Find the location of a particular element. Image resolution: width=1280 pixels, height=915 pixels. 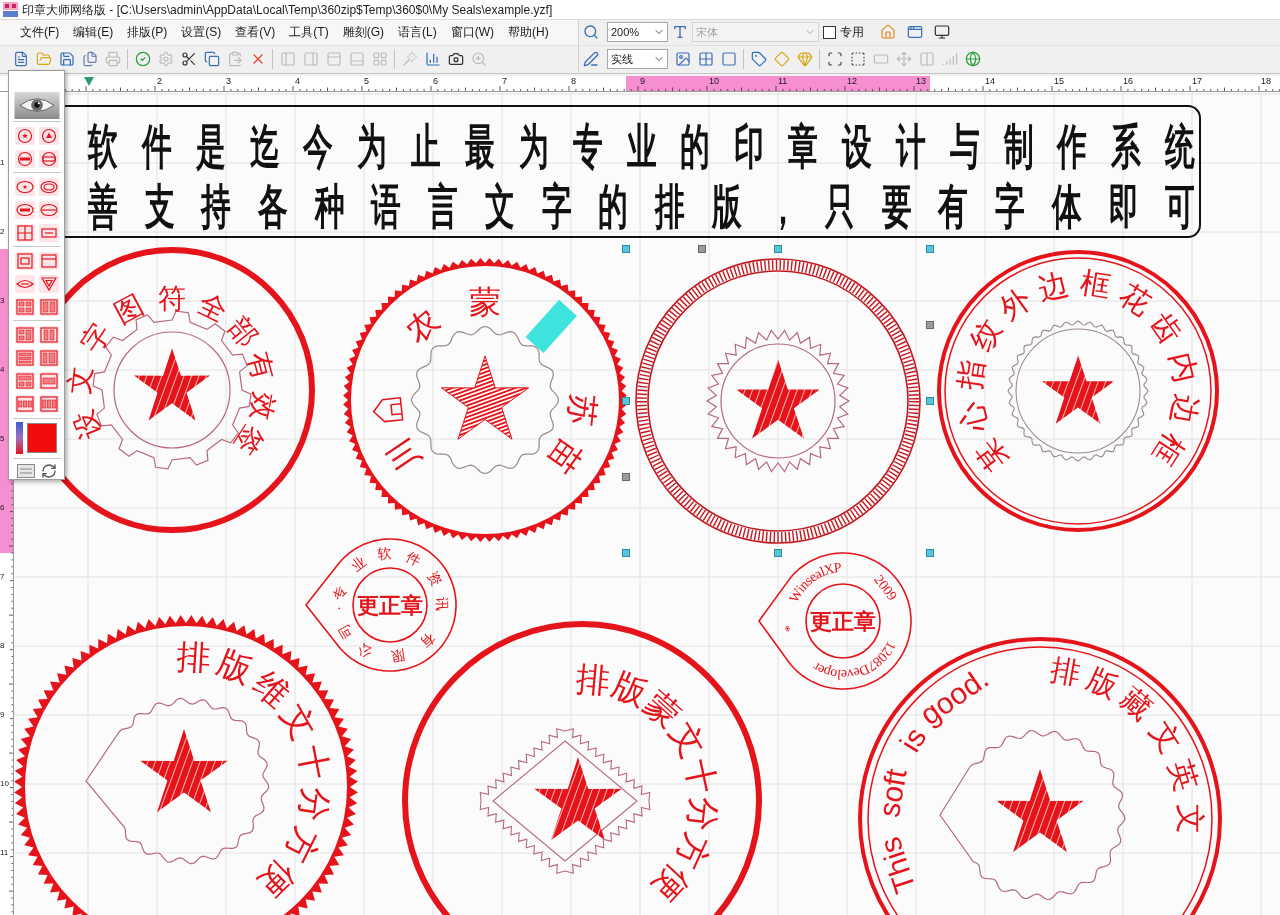

panel-icon is located at coordinates (25, 471).